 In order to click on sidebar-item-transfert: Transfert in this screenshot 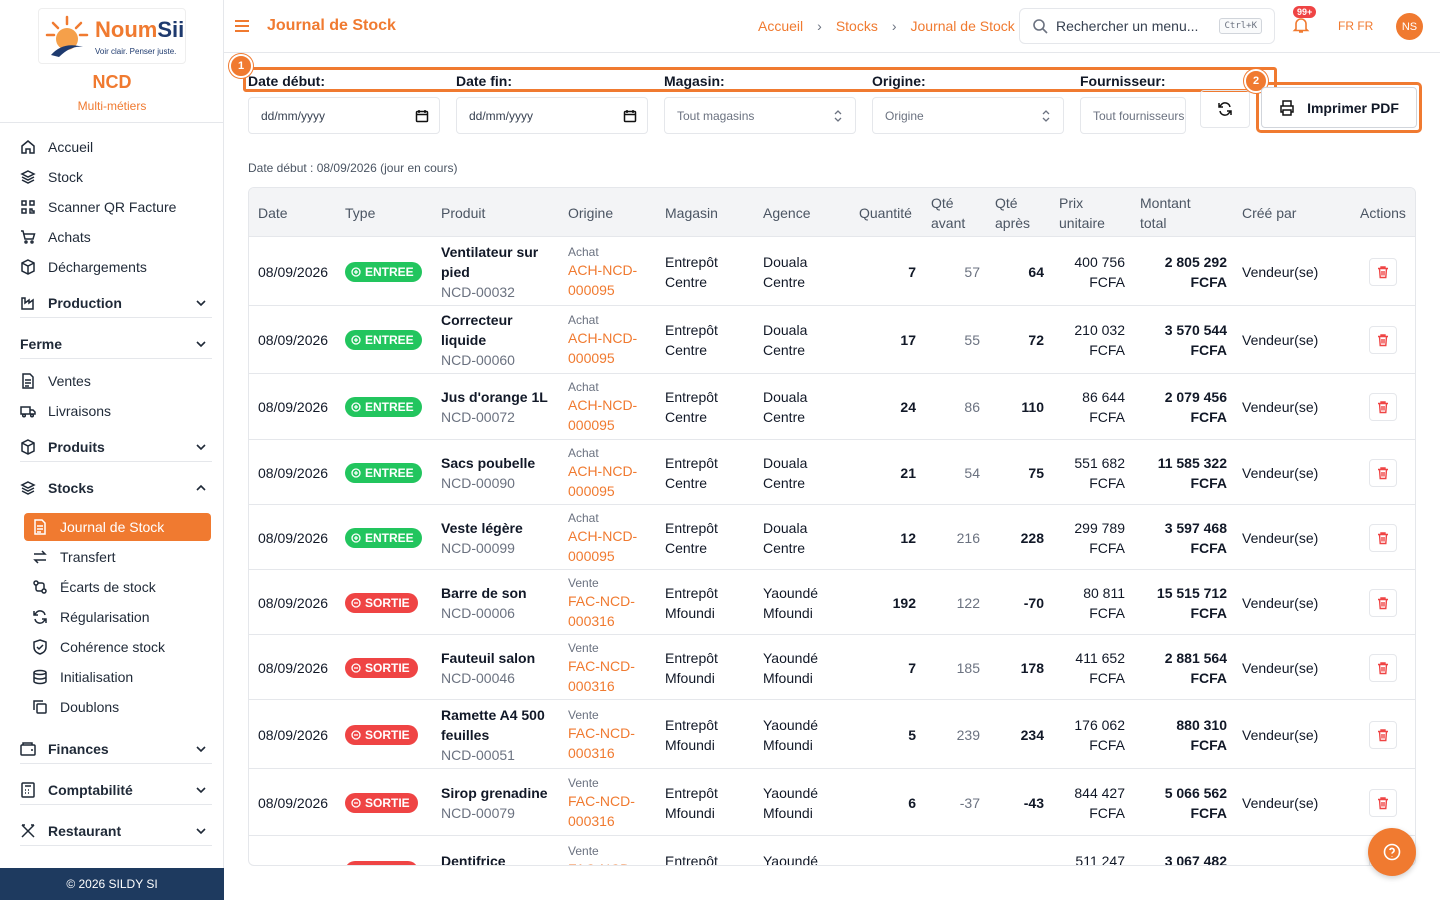, I will do `click(117, 557)`.